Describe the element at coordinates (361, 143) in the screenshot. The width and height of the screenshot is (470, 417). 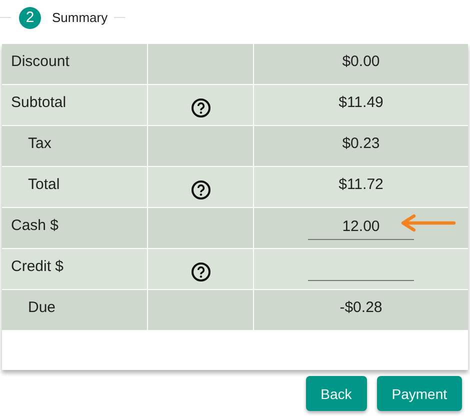
I see `amount-value: $0.23` at that location.